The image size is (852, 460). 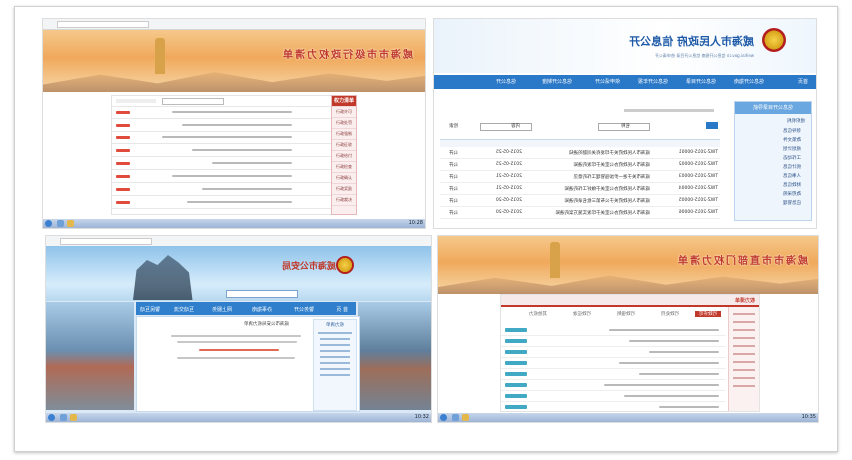 What do you see at coordinates (347, 55) in the screenshot?
I see `banner-title: 威海市市级行政权力清单` at bounding box center [347, 55].